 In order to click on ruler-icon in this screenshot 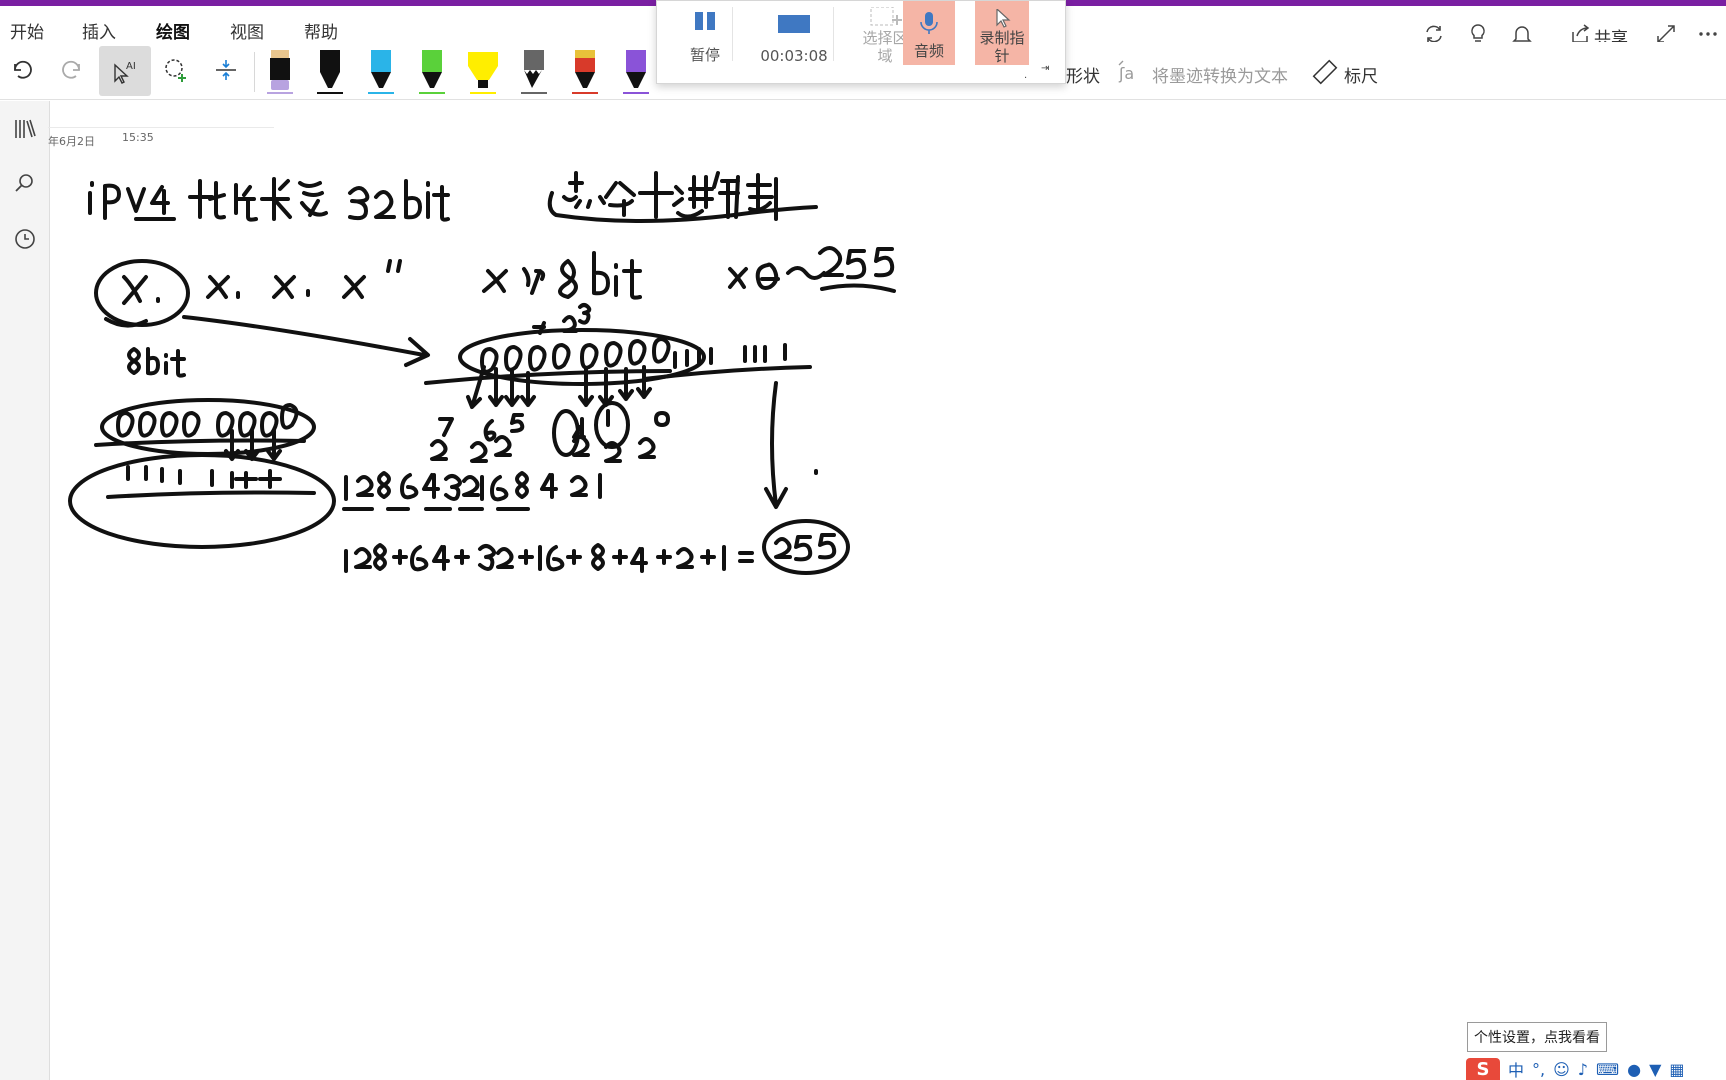, I will do `click(1324, 72)`.